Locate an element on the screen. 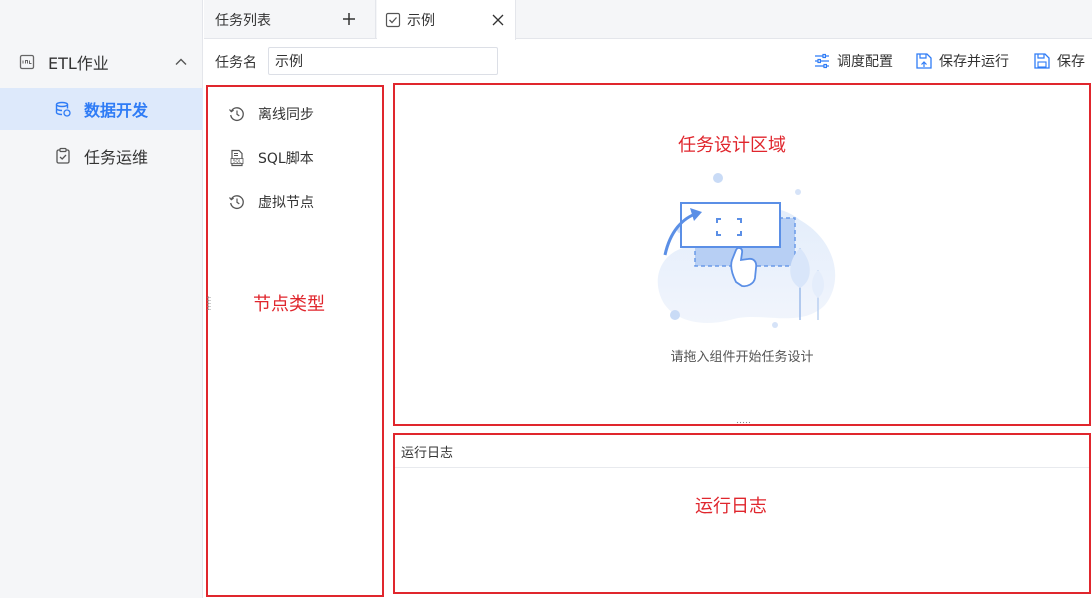  task-check-icon is located at coordinates (393, 20).